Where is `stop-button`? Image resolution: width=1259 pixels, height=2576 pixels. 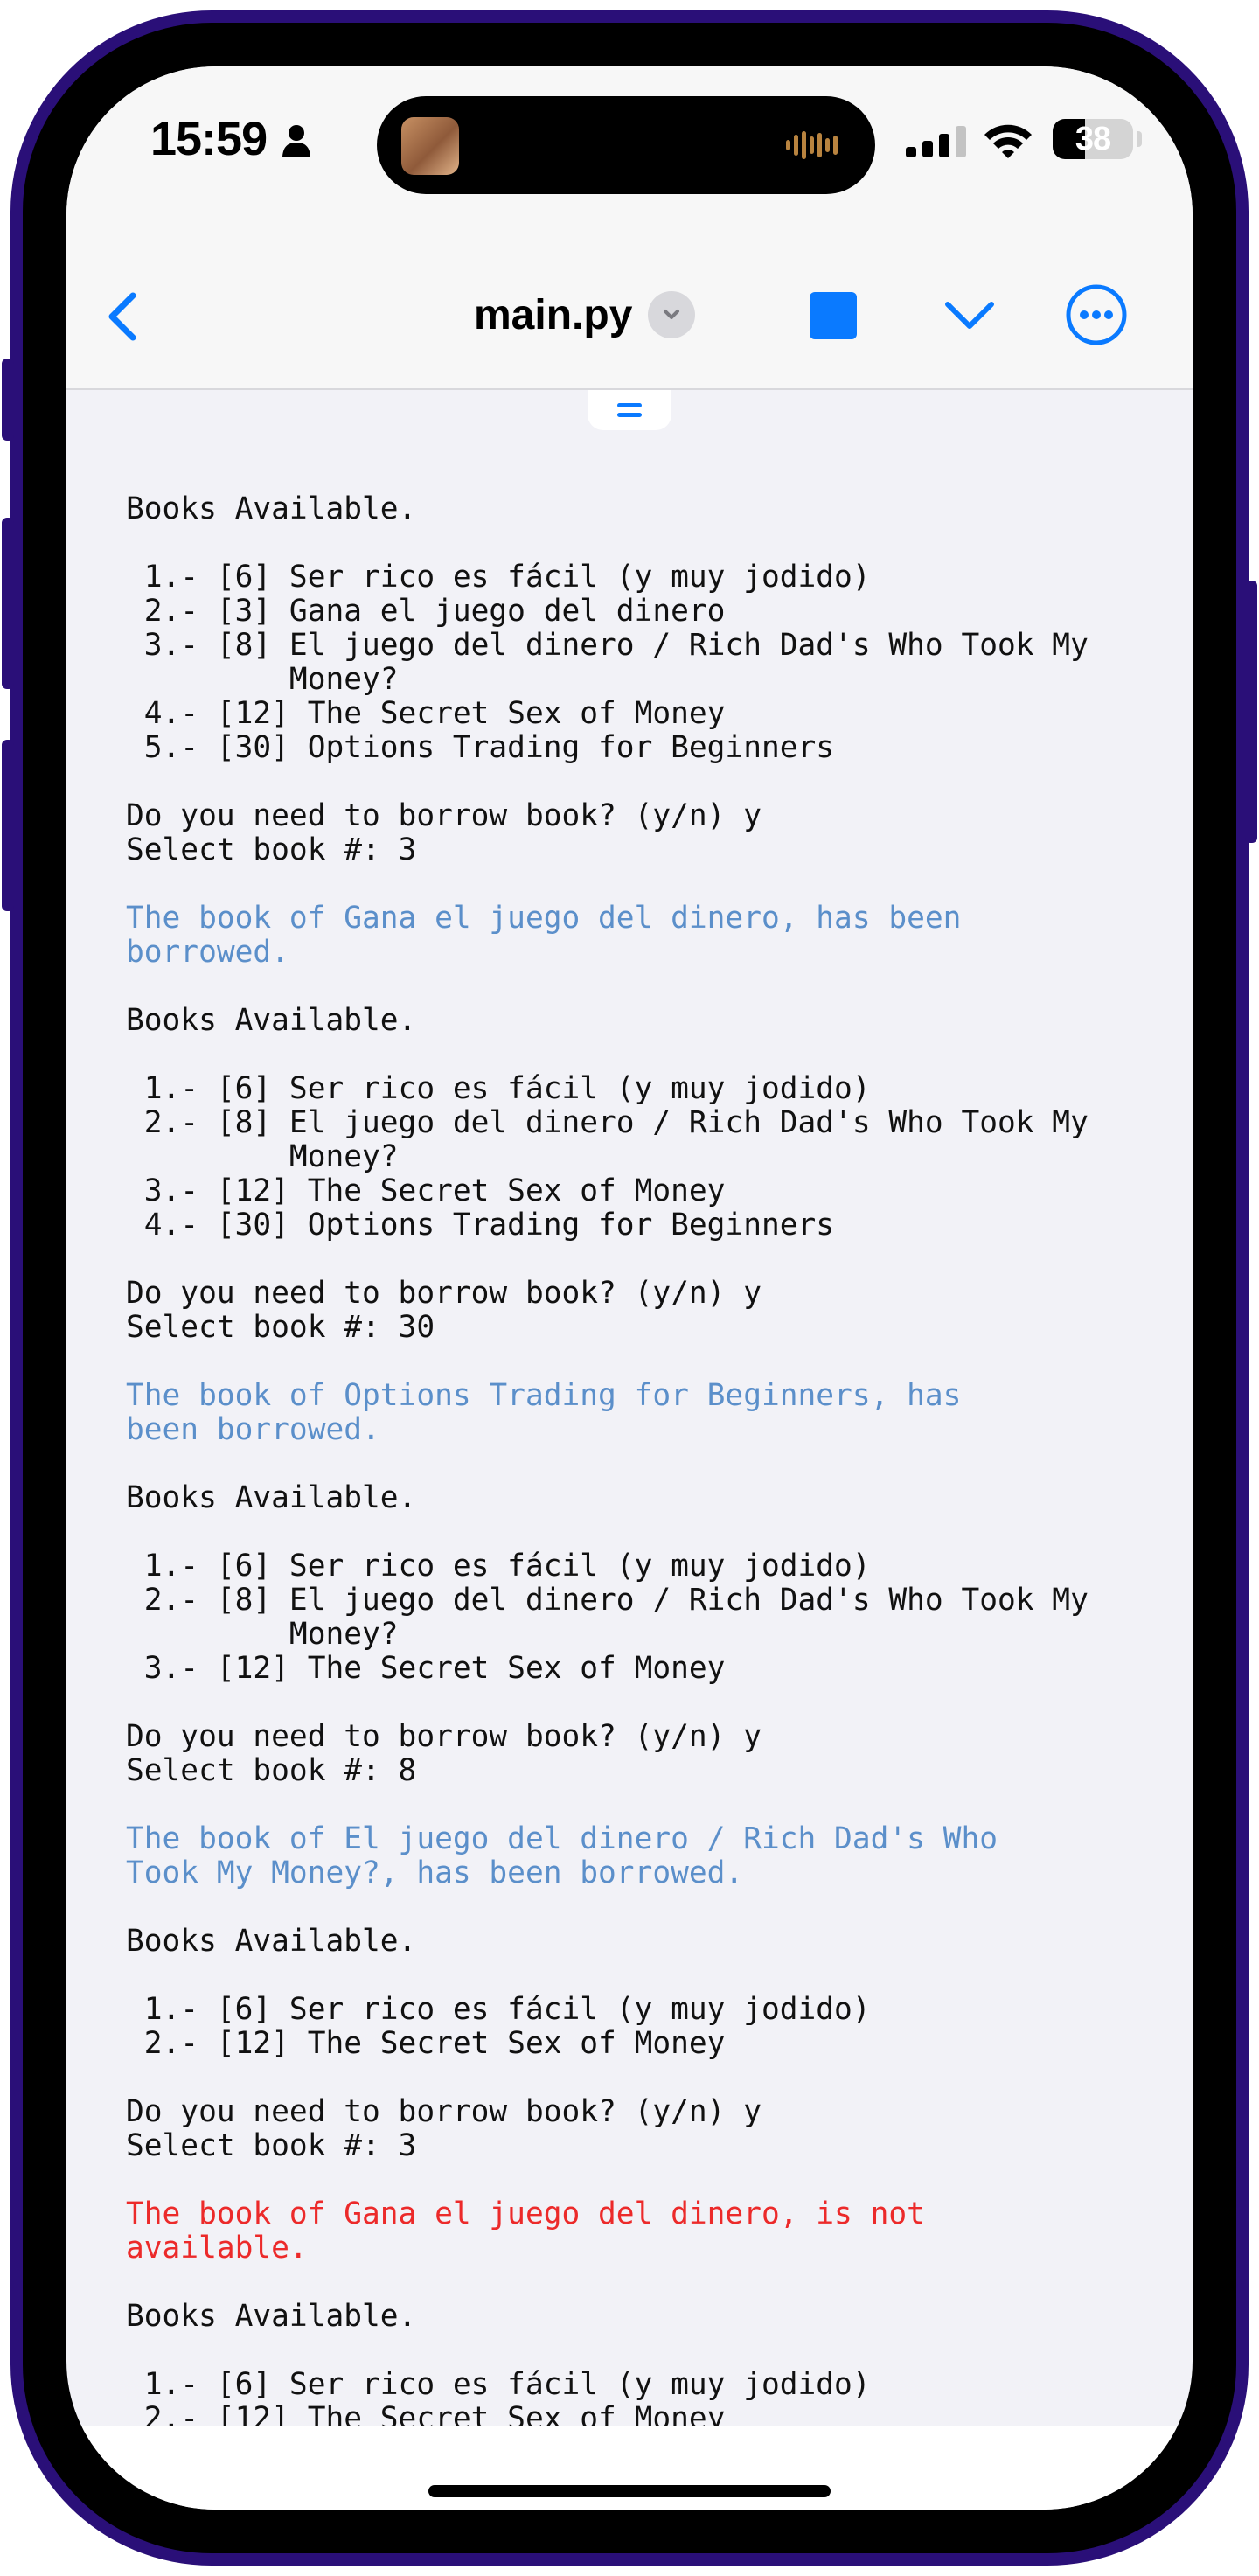 stop-button is located at coordinates (834, 315).